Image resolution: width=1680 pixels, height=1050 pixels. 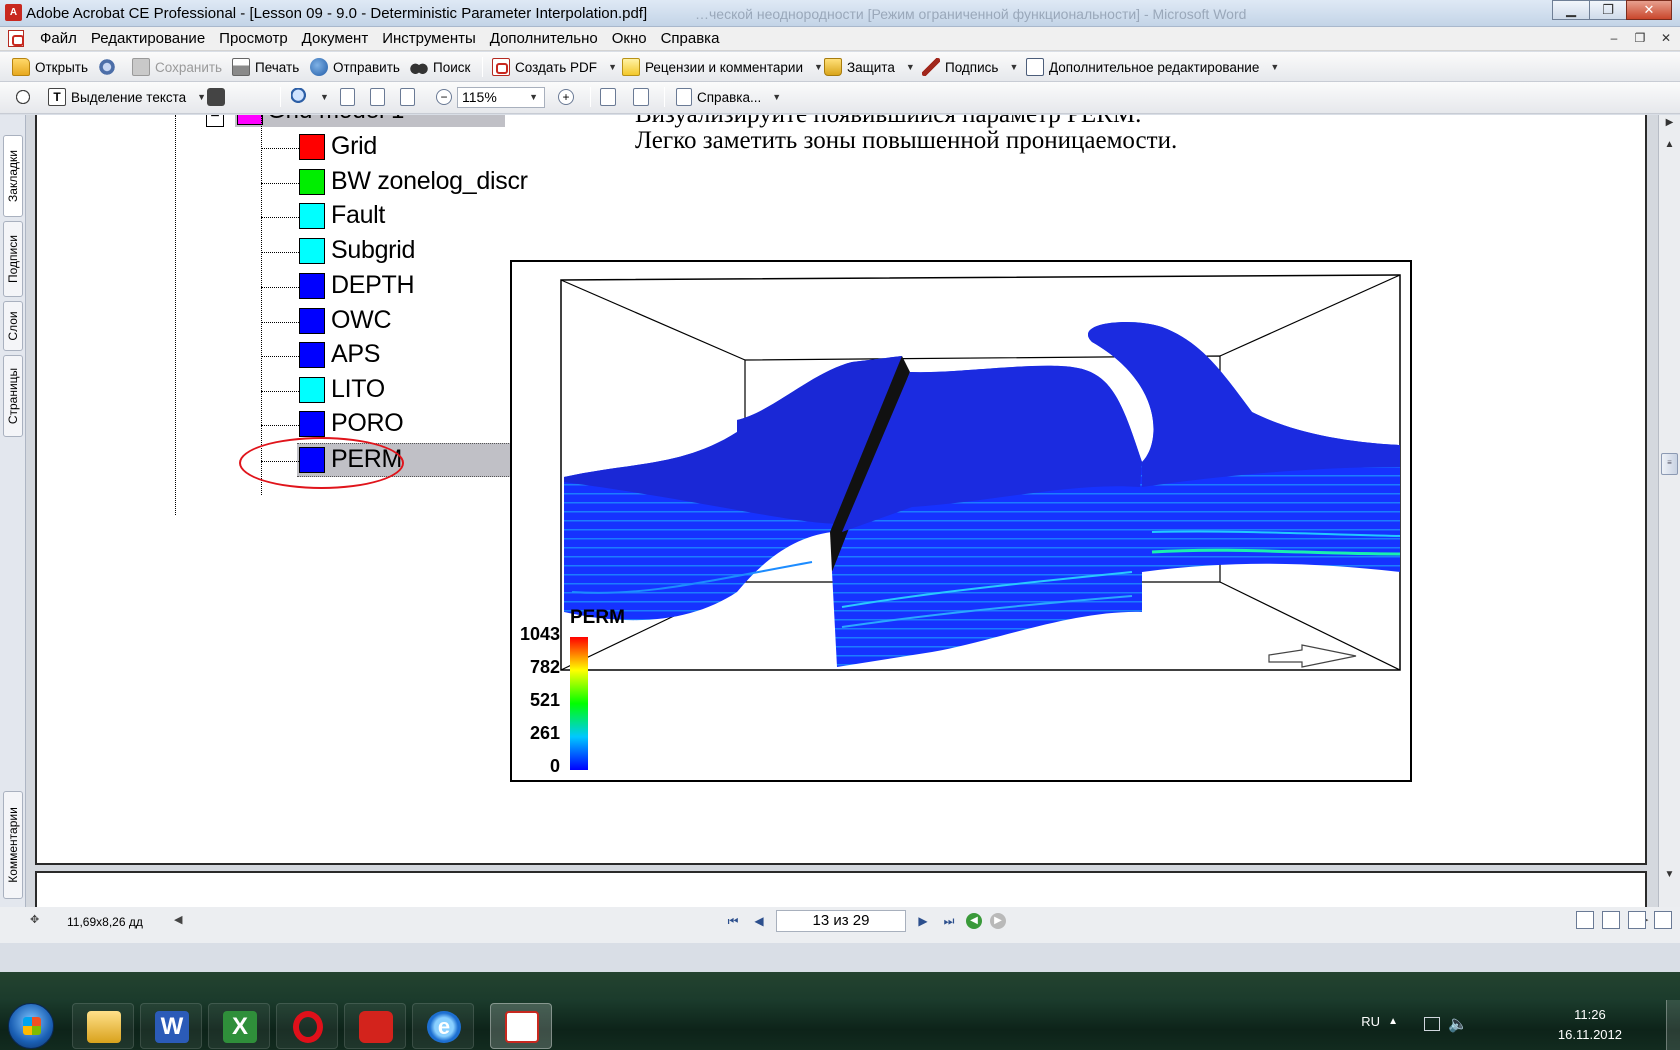 What do you see at coordinates (1458, 1024) in the screenshot?
I see `volume-icon: 🔈` at bounding box center [1458, 1024].